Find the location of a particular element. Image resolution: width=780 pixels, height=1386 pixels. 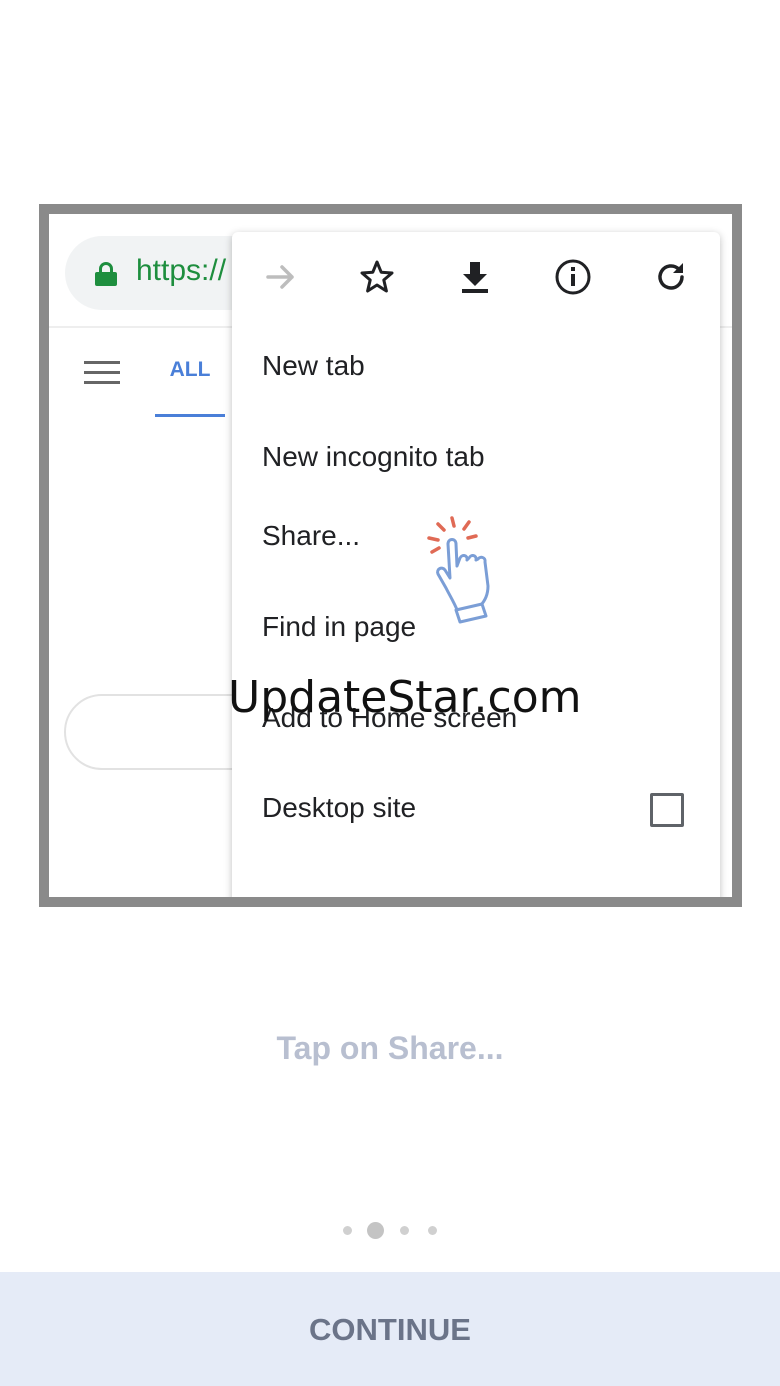

menu-item-find-in-page: Find in page is located at coordinates (339, 627).